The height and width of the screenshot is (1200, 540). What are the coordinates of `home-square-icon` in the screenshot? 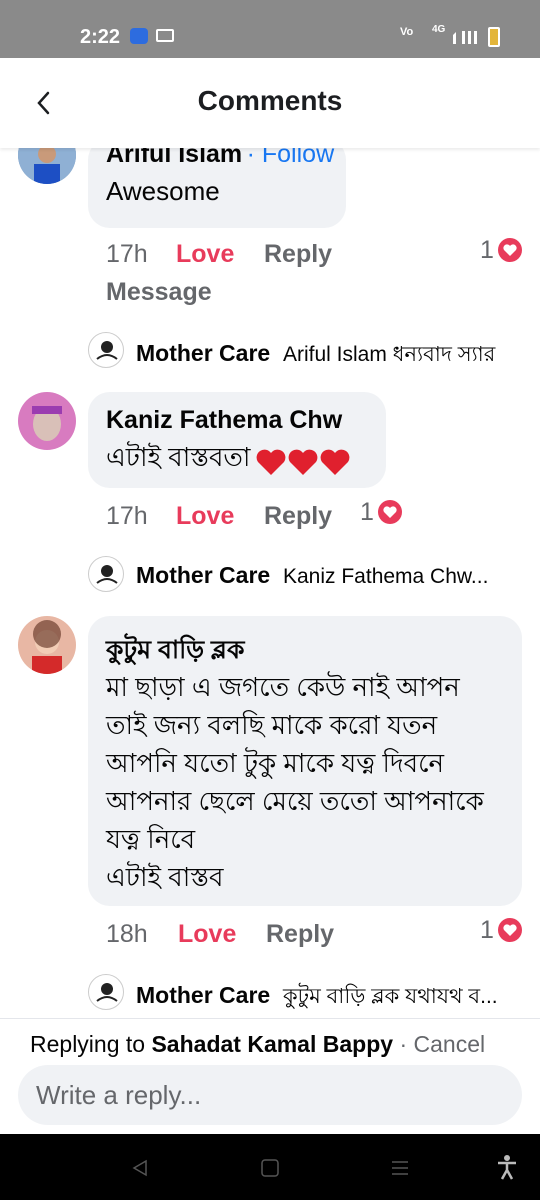 It's located at (270, 1168).